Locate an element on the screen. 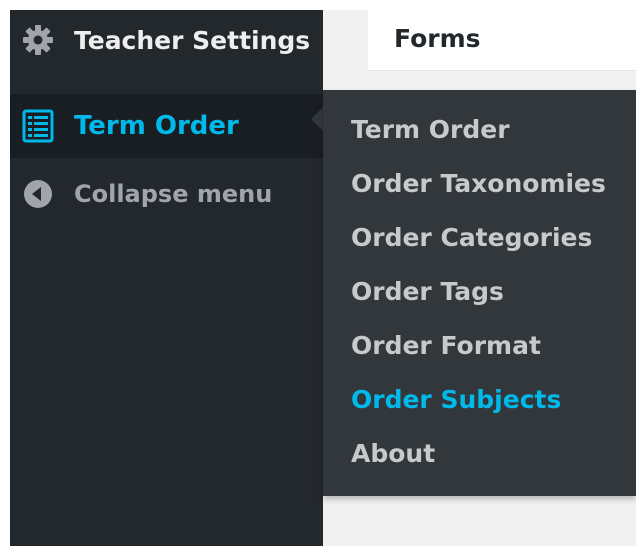 The height and width of the screenshot is (550, 636). collapse-arrow-icon is located at coordinates (38, 194).